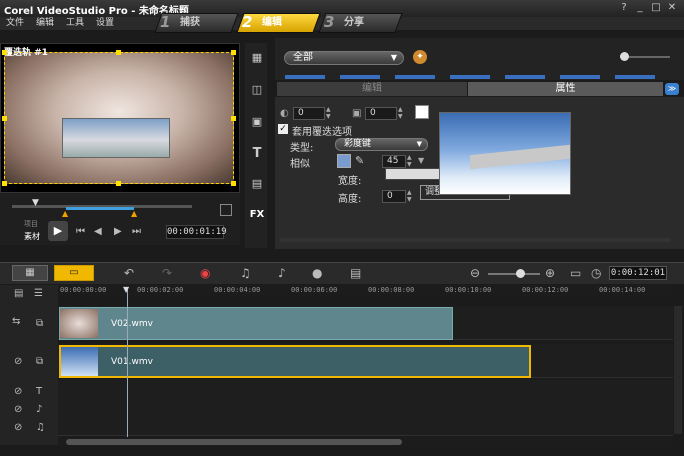 The image size is (684, 456). What do you see at coordinates (344, 161) in the screenshot?
I see `key-color-swatch` at bounding box center [344, 161].